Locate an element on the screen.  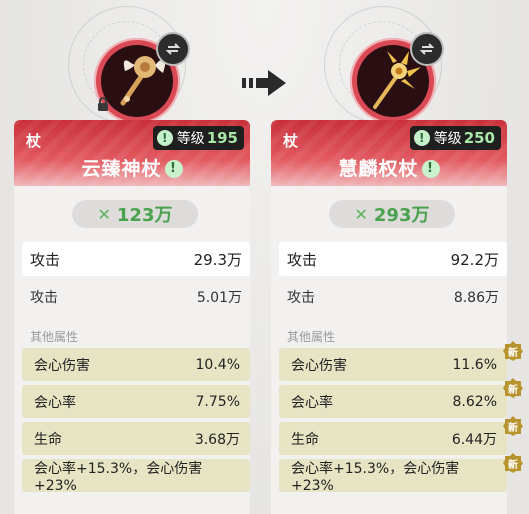
attr-value: 8.62% is located at coordinates (474, 401).